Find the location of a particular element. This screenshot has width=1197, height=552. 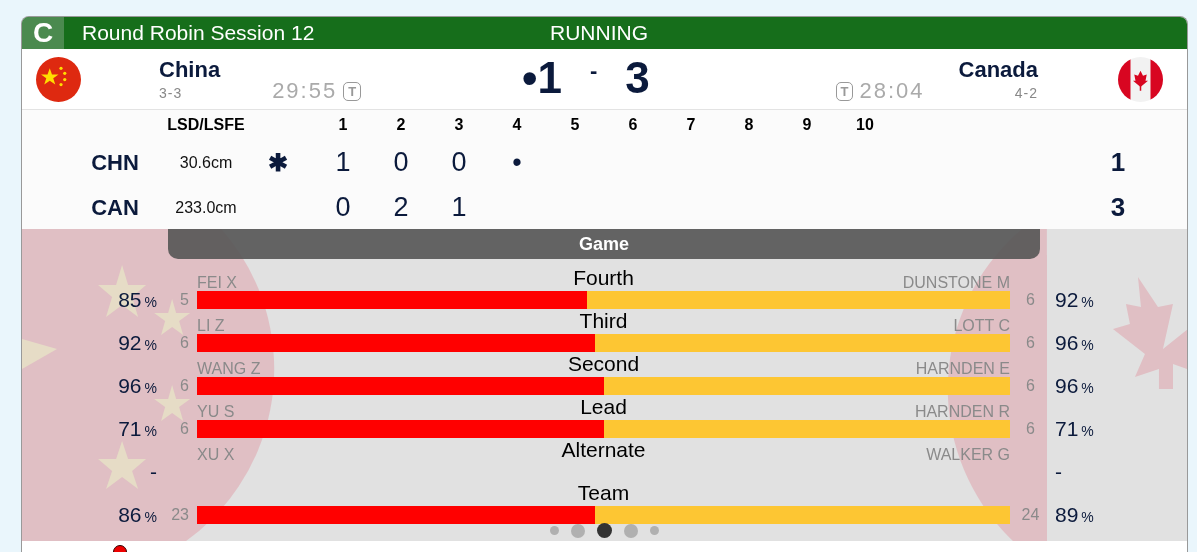

player-name: DUNSTONE M is located at coordinates (955, 283).